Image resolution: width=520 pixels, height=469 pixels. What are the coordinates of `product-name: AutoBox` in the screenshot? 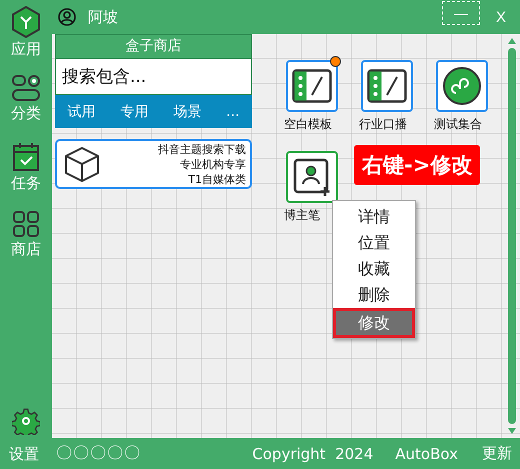 It's located at (426, 453).